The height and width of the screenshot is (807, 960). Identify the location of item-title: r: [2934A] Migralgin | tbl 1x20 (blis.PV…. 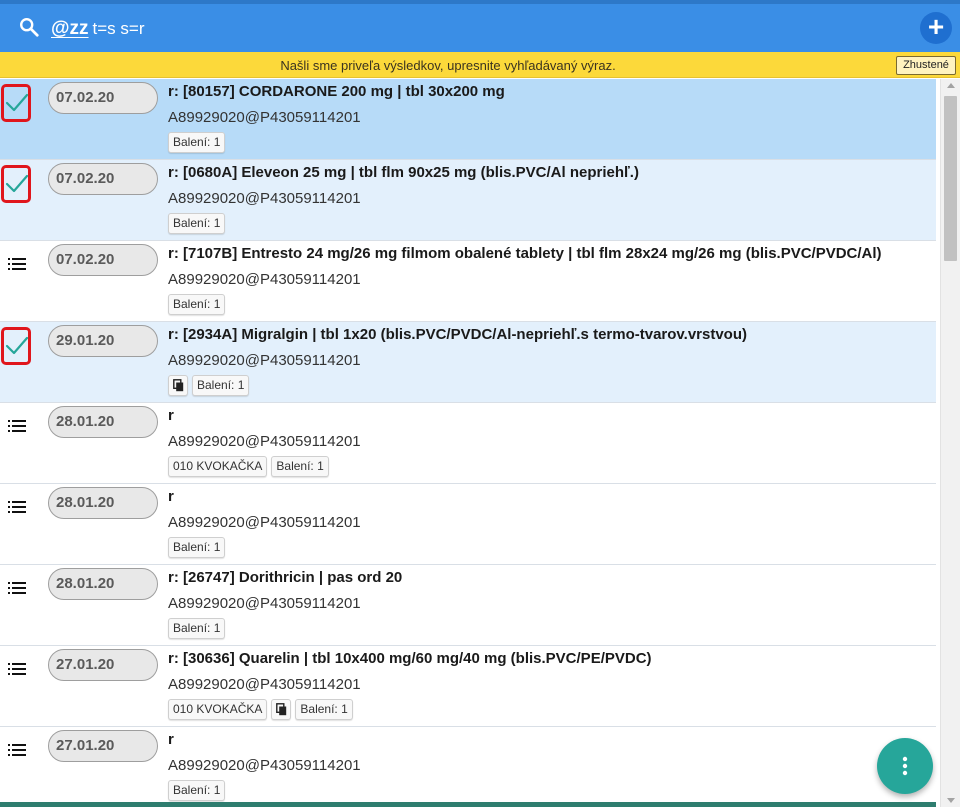
(457, 334).